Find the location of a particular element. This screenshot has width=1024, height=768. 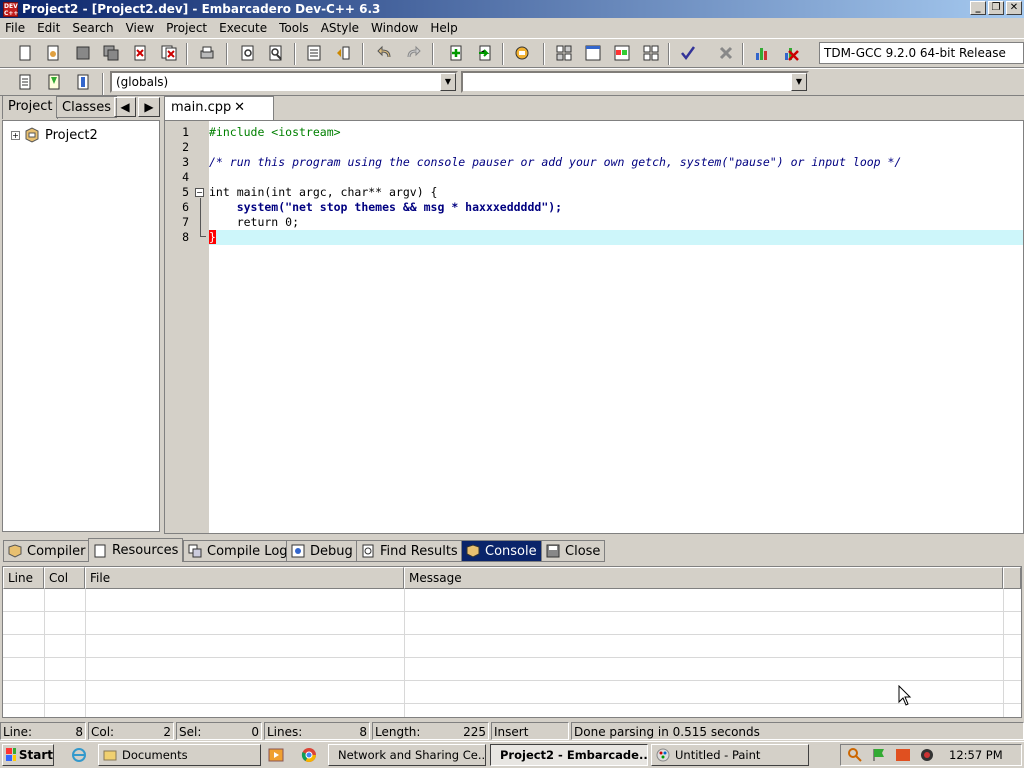

compile-run-icon is located at coordinates (622, 53).